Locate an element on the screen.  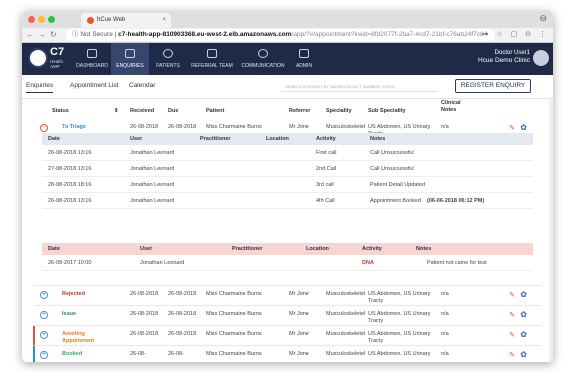
nav-patients: PATIENTS is located at coordinates (168, 59).